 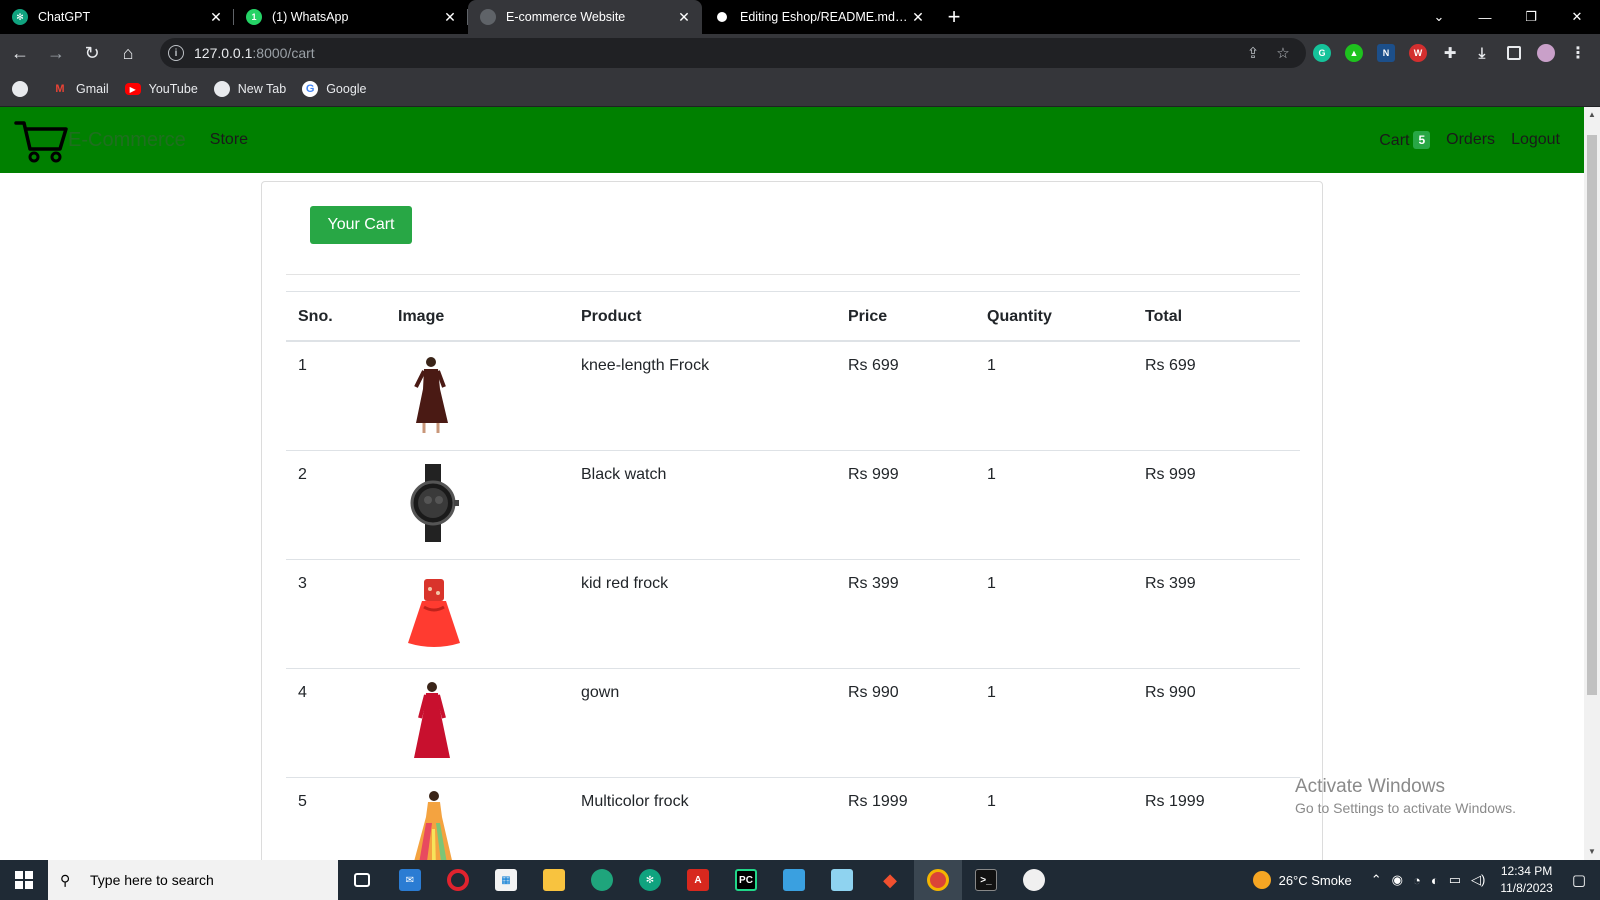 I want to click on forward-icon: →, so click(x=56, y=53).